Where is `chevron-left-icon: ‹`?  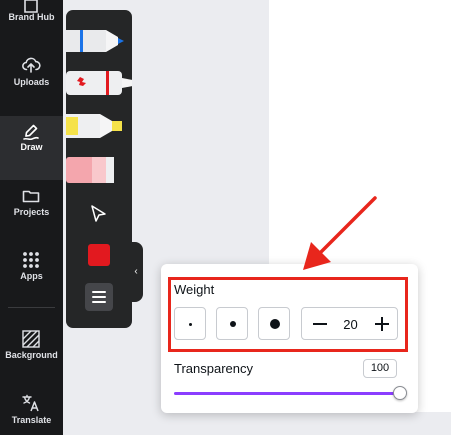
chevron-left-icon: ‹ is located at coordinates (136, 271).